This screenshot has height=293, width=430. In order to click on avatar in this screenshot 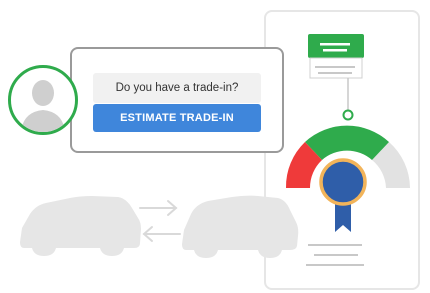, I will do `click(43, 100)`.